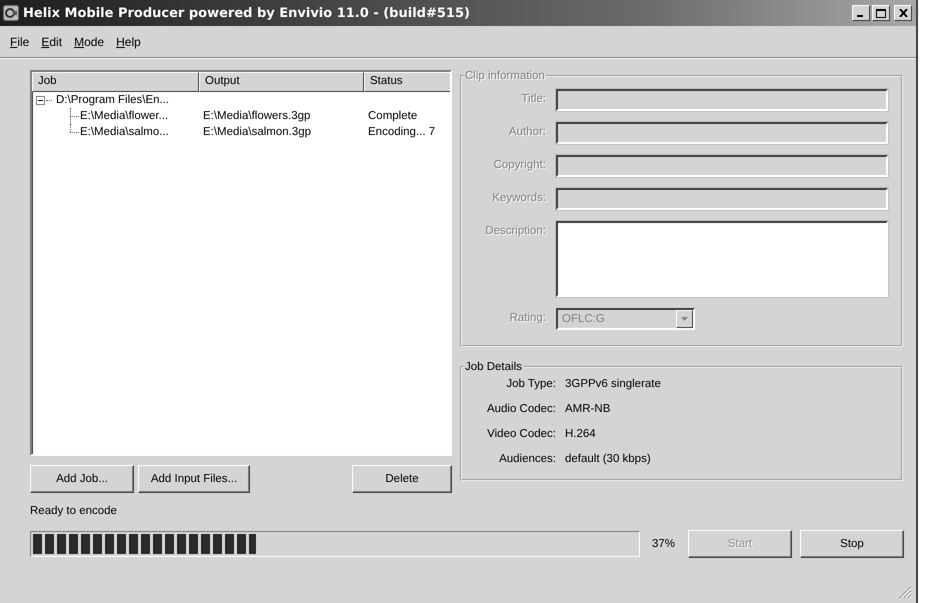 This screenshot has width=925, height=603. What do you see at coordinates (128, 41) in the screenshot?
I see `menu-item: Help` at bounding box center [128, 41].